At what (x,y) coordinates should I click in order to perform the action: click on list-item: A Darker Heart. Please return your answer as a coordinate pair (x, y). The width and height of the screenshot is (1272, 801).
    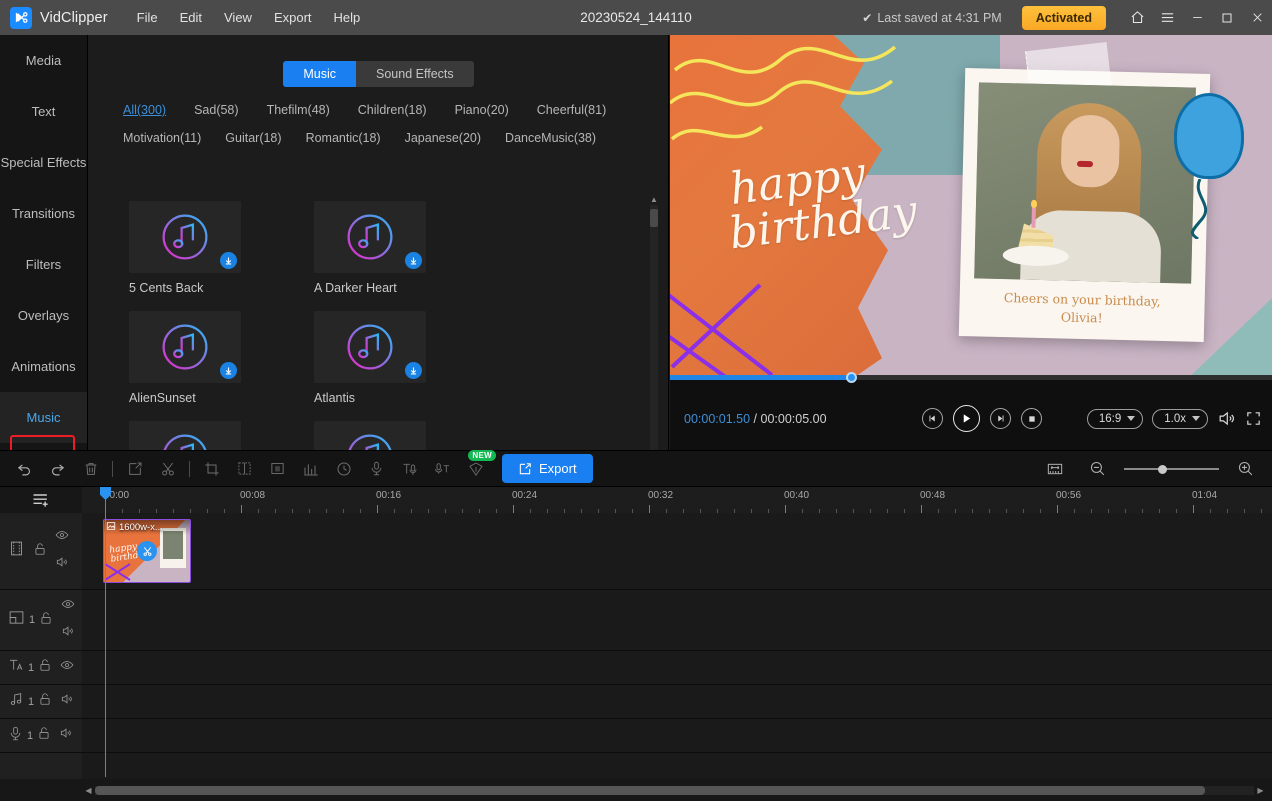
    Looking at the image, I should click on (406, 248).